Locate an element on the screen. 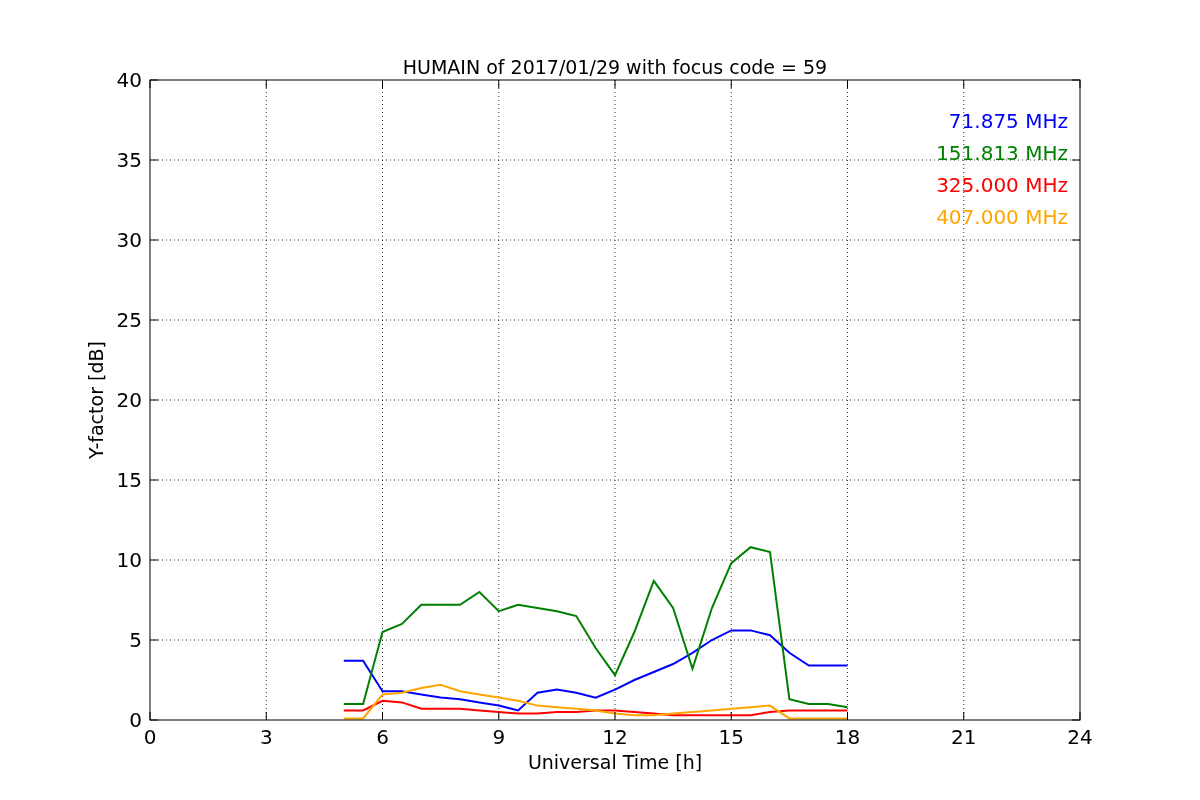 The width and height of the screenshot is (1200, 800). axis-tick-label: 24 is located at coordinates (1080, 737).